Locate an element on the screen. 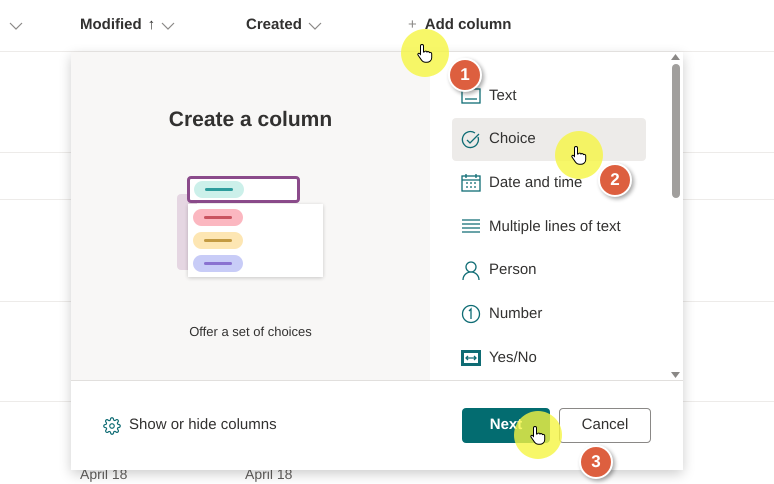 The width and height of the screenshot is (774, 484). number-icon is located at coordinates (471, 314).